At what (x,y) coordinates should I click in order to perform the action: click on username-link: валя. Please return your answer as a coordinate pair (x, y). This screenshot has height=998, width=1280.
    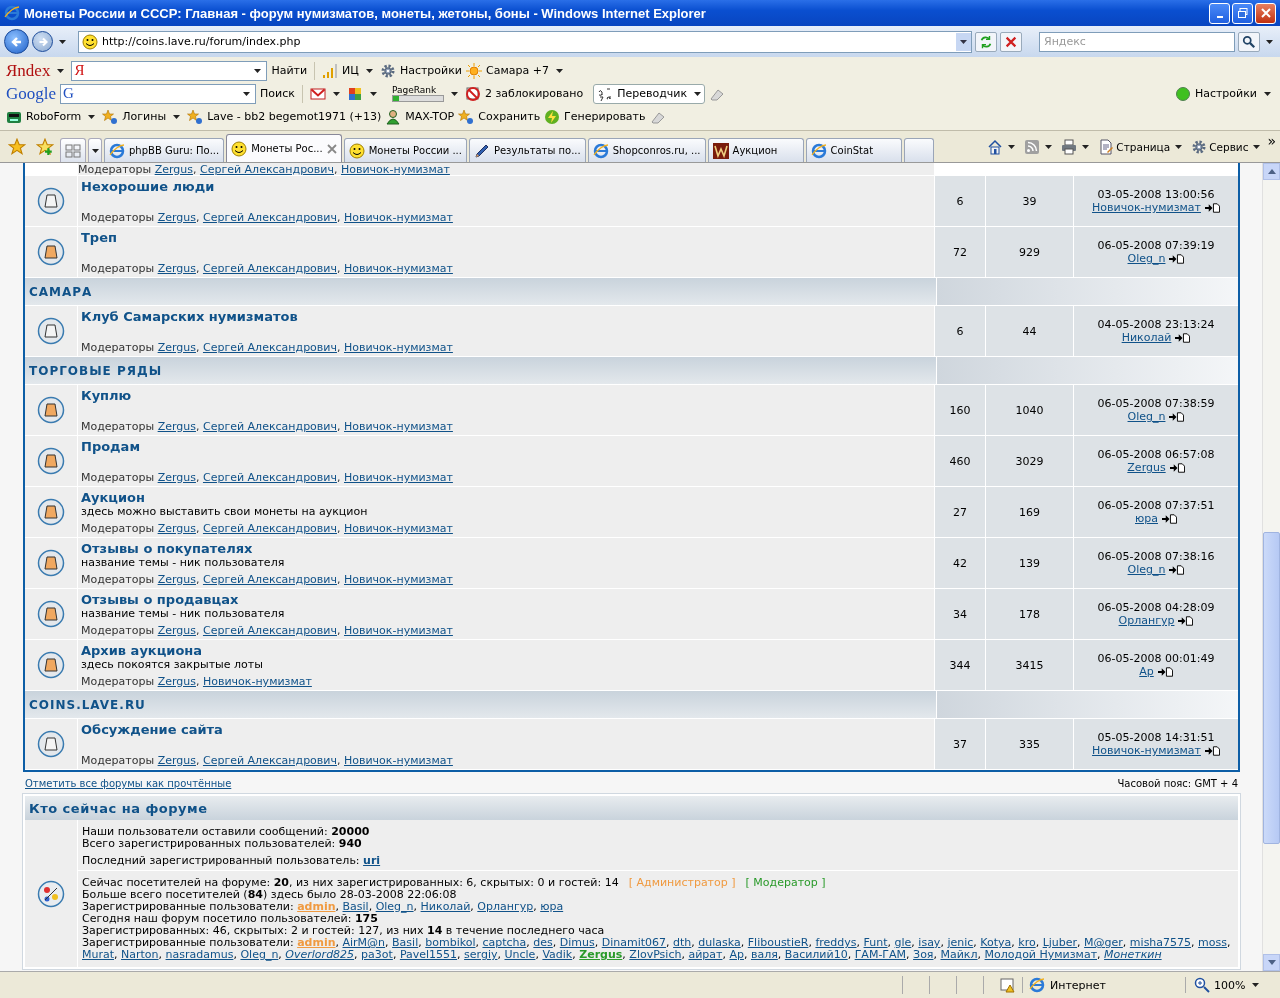
    Looking at the image, I should click on (764, 954).